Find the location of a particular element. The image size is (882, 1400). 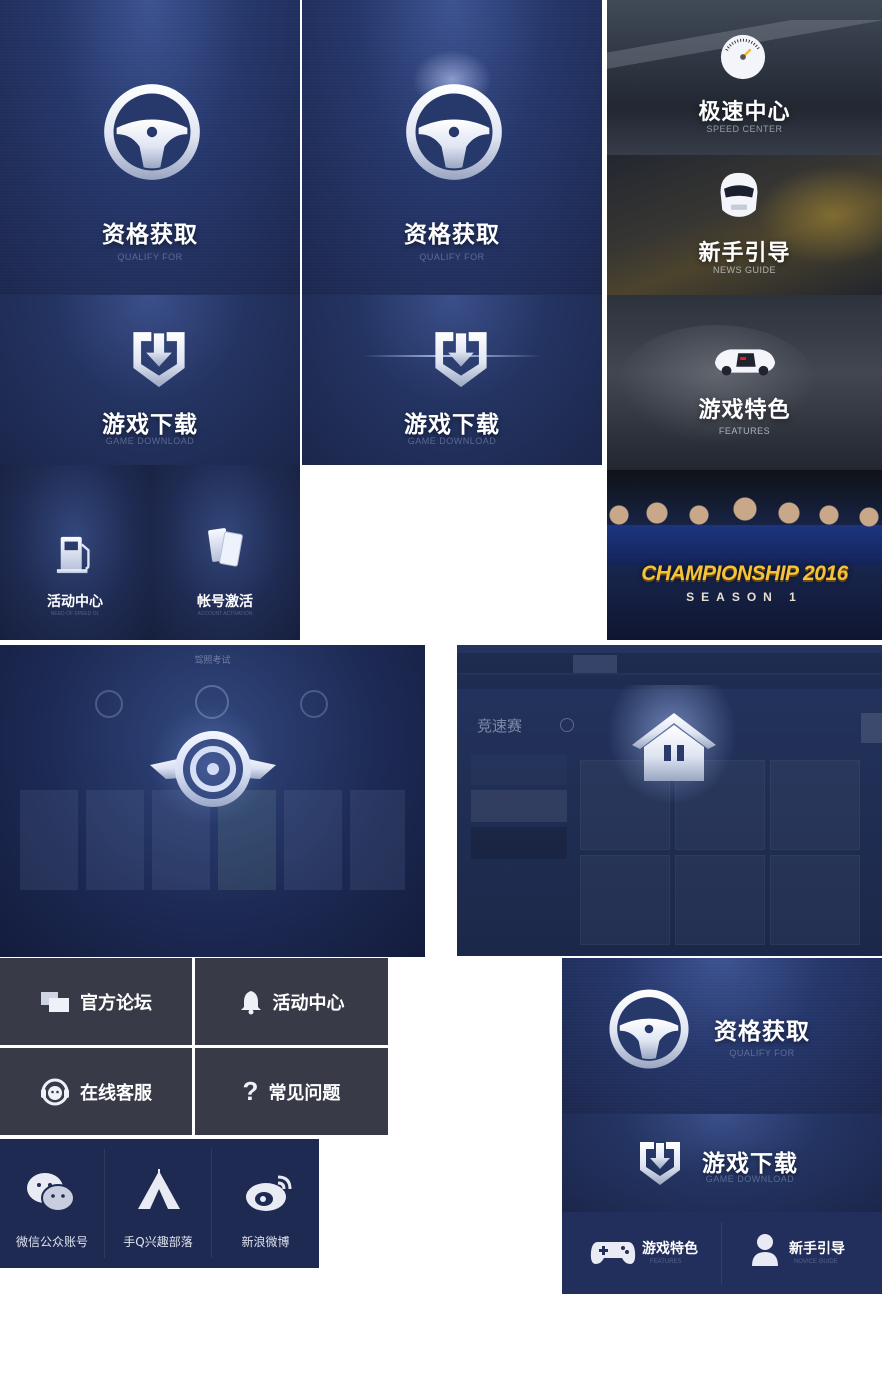

exam-title: 驾照考试 is located at coordinates (212, 660).